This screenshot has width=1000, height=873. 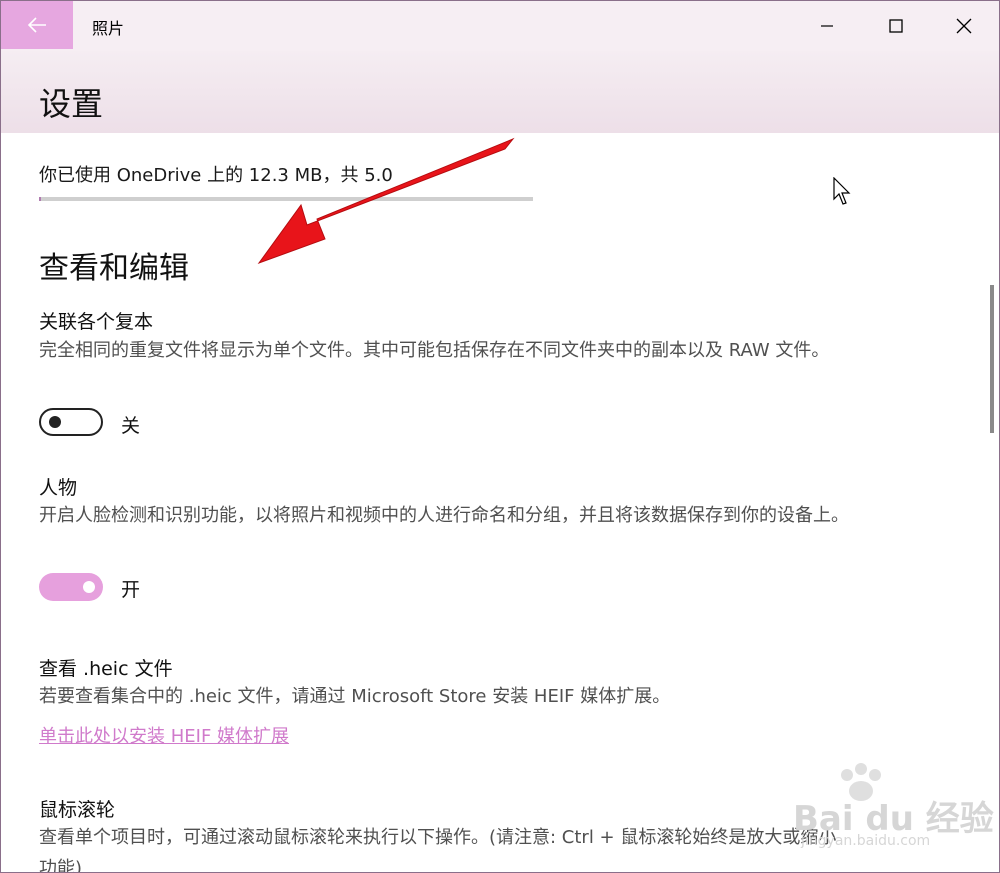 I want to click on scrollbar-thumb, so click(x=992, y=359).